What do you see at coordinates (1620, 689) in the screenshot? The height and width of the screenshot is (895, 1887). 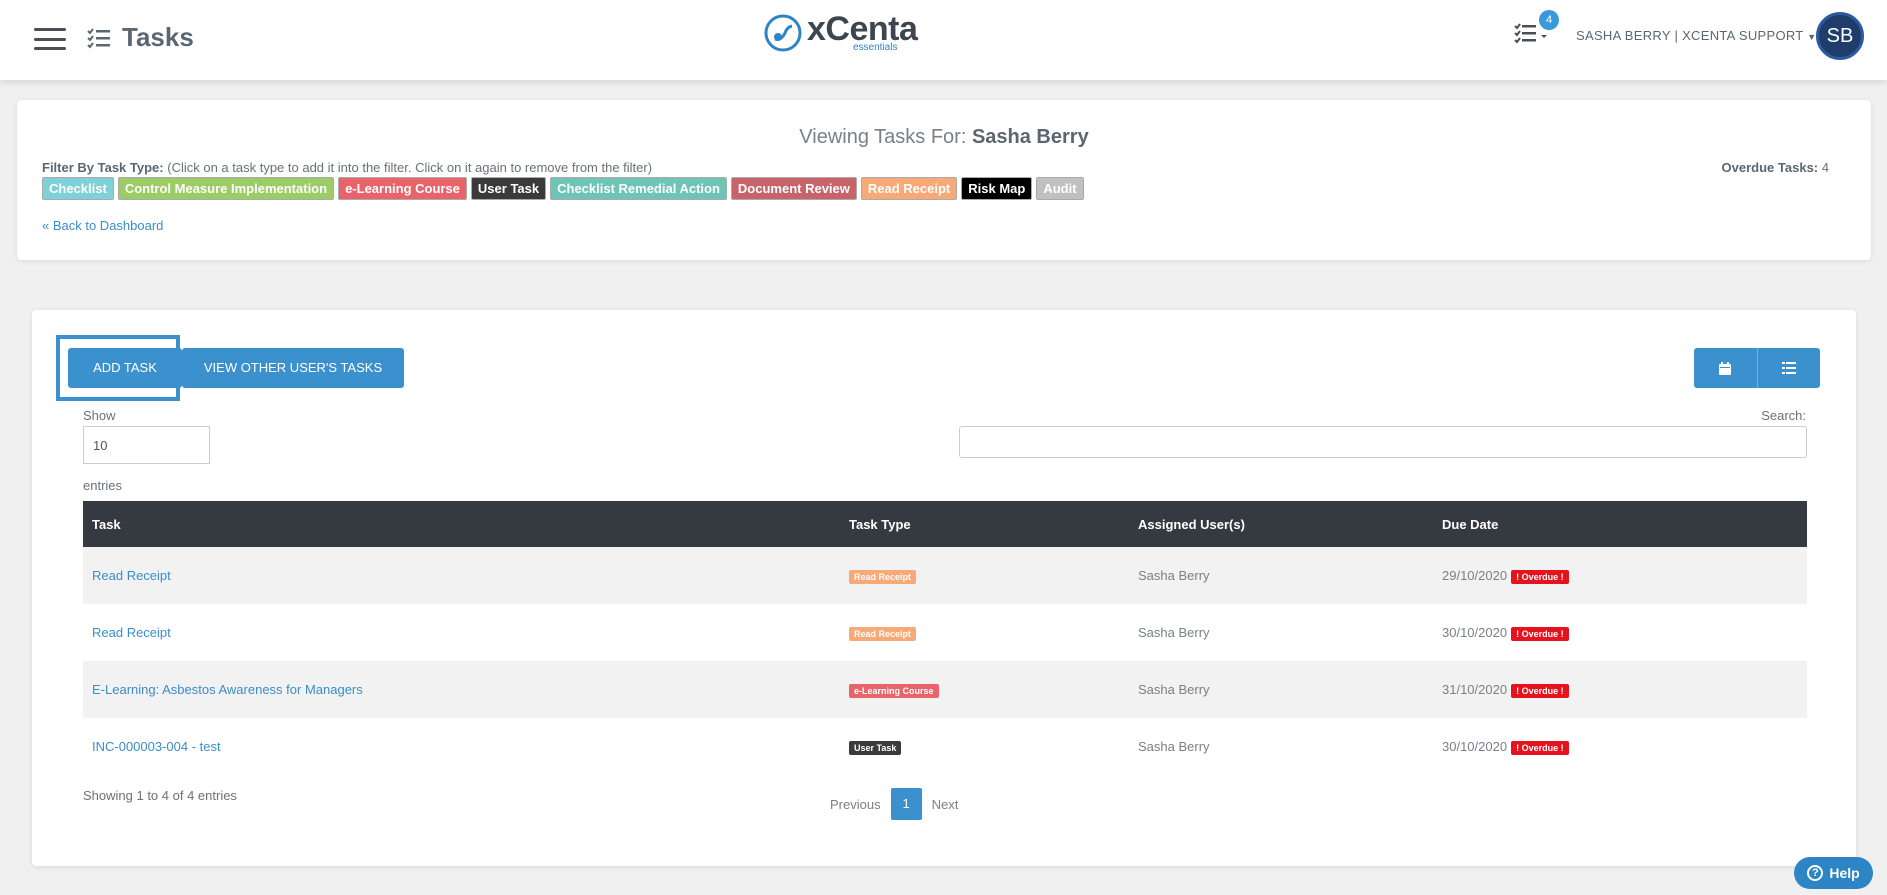 I see `due-date-cell: 31/10/2020! Overdue !` at bounding box center [1620, 689].